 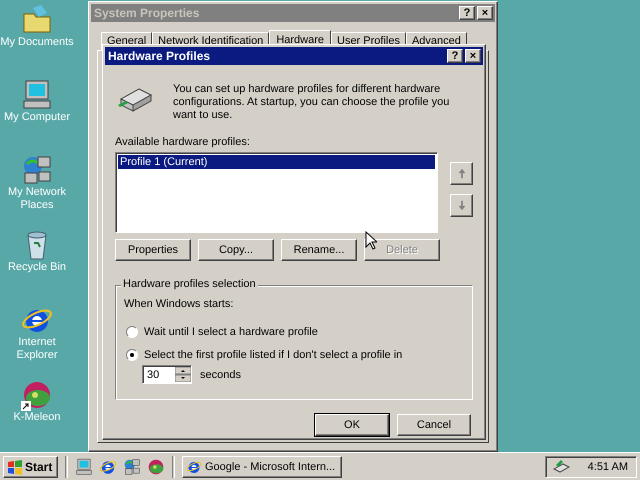 I want to click on ok-button: OK, so click(x=352, y=425).